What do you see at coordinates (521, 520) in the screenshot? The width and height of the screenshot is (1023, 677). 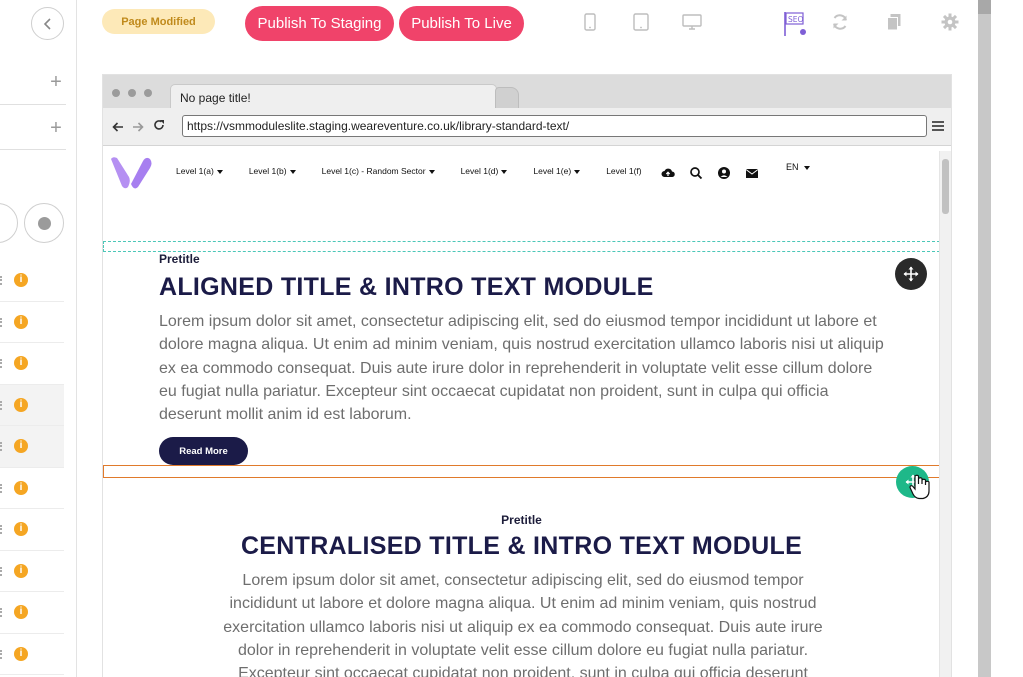 I see `module2-pretitle: Pretitle` at bounding box center [521, 520].